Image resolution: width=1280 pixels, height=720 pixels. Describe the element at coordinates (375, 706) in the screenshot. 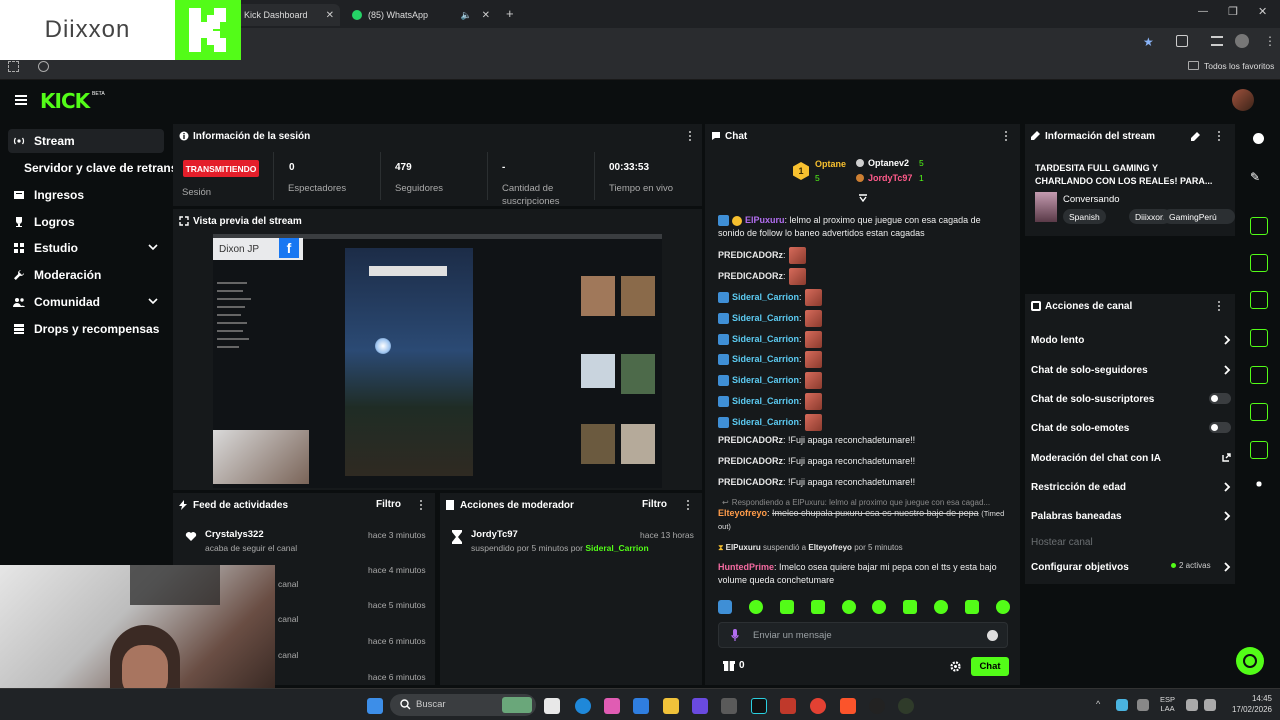

I see `windows-start-icon` at that location.